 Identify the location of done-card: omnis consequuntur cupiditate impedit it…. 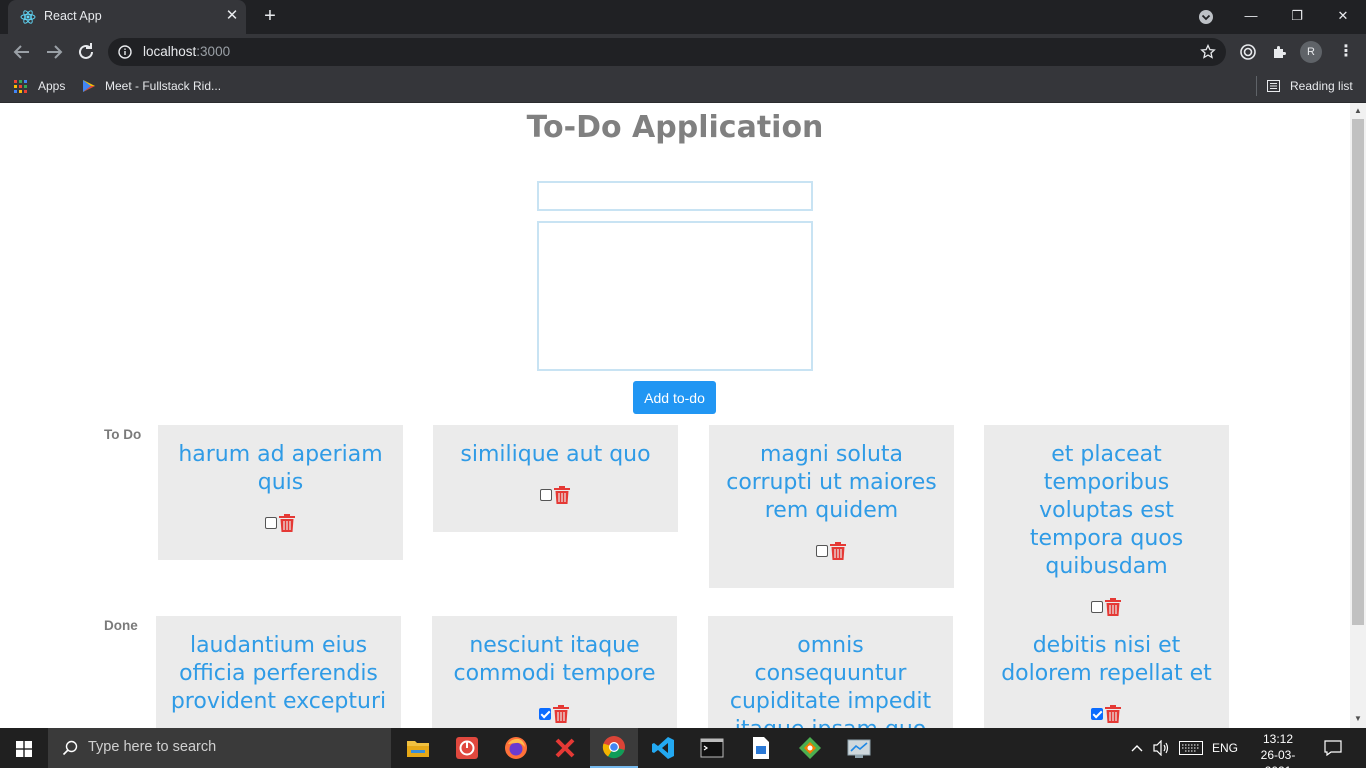
(830, 672).